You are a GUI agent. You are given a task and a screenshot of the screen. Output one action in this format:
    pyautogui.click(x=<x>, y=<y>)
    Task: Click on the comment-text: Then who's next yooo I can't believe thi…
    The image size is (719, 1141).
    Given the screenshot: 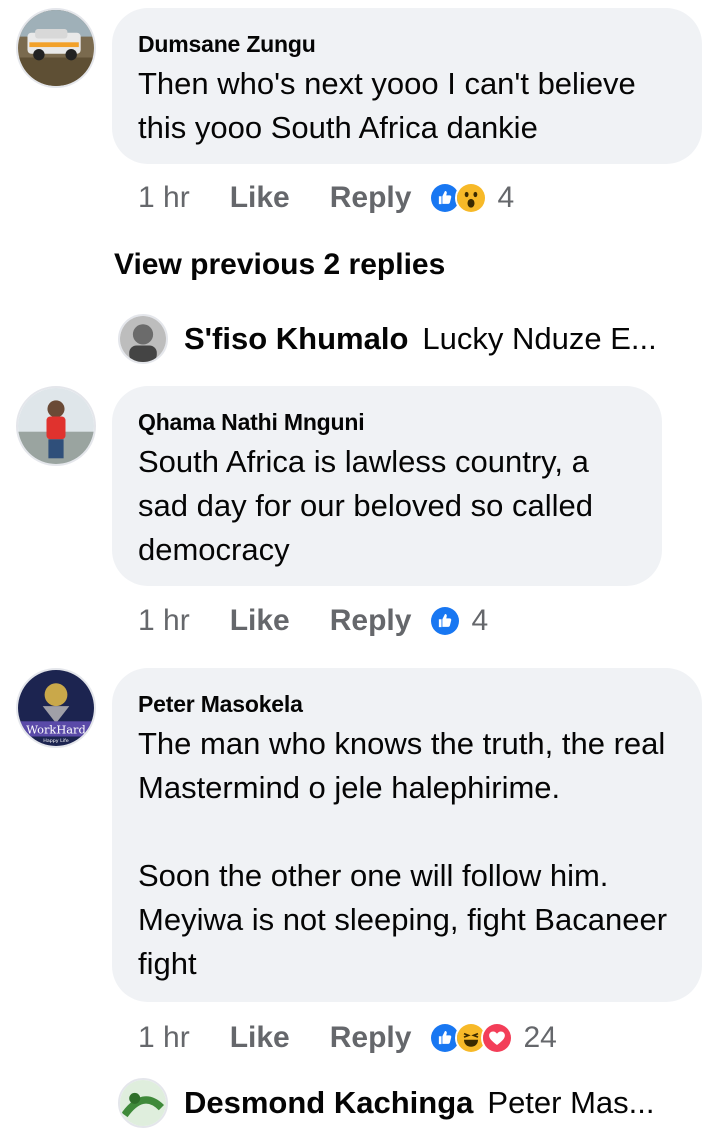 What is the action you would take?
    pyautogui.click(x=387, y=105)
    